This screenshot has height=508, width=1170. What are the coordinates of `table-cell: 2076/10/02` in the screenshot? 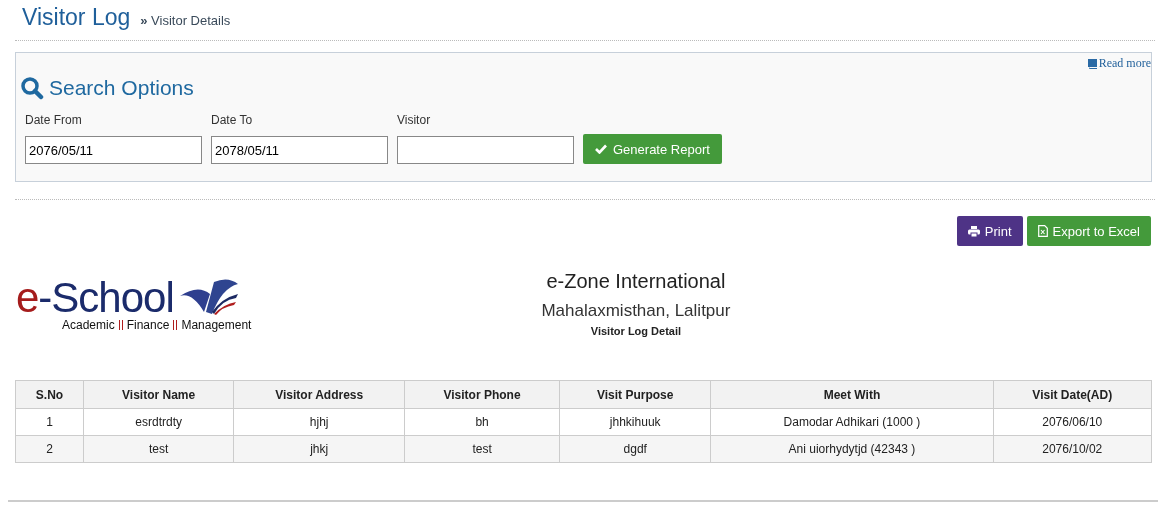 It's located at (1072, 449).